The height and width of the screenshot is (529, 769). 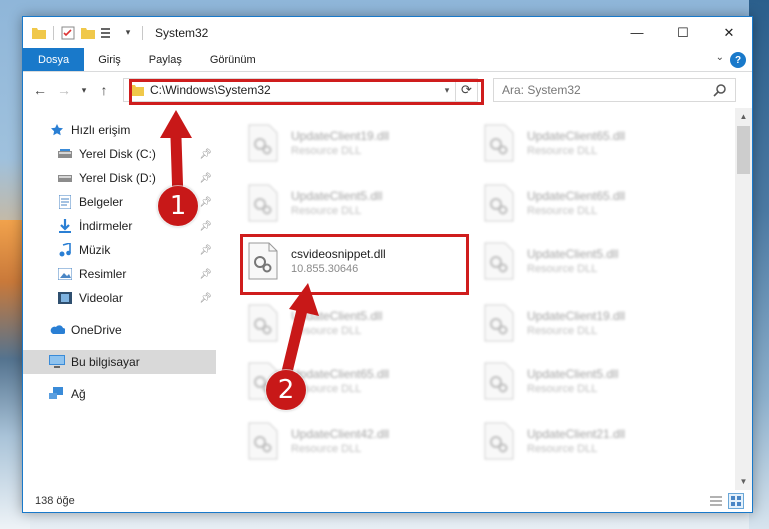 I want to click on step-badge-2: 2, so click(x=286, y=390).